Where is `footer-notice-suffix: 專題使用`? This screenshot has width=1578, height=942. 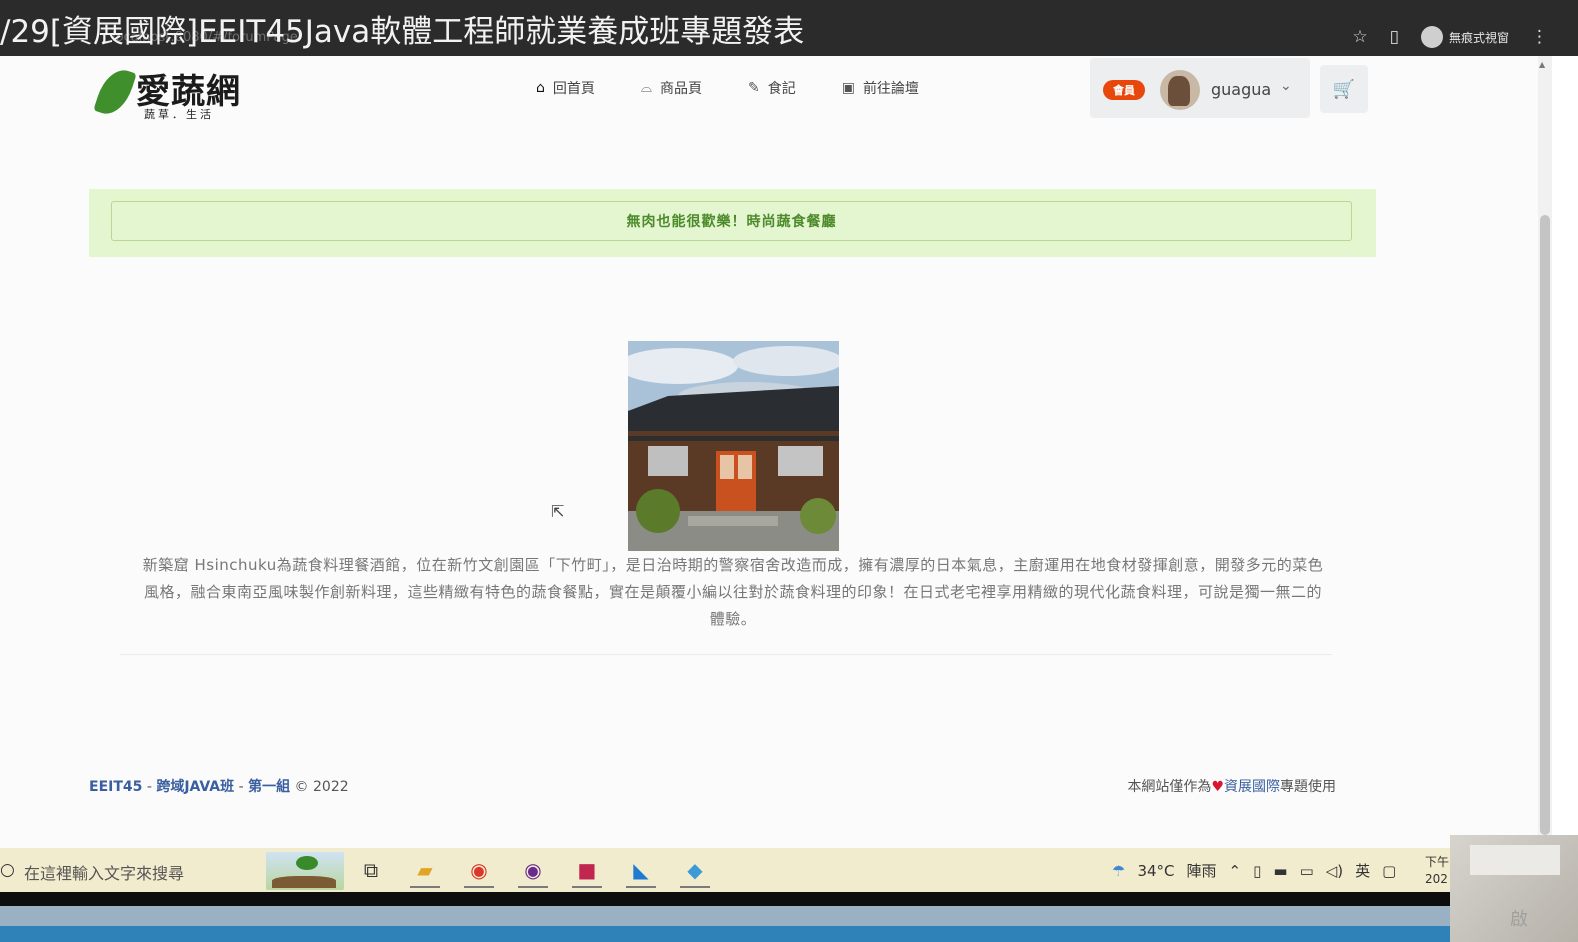 footer-notice-suffix: 專題使用 is located at coordinates (1308, 787).